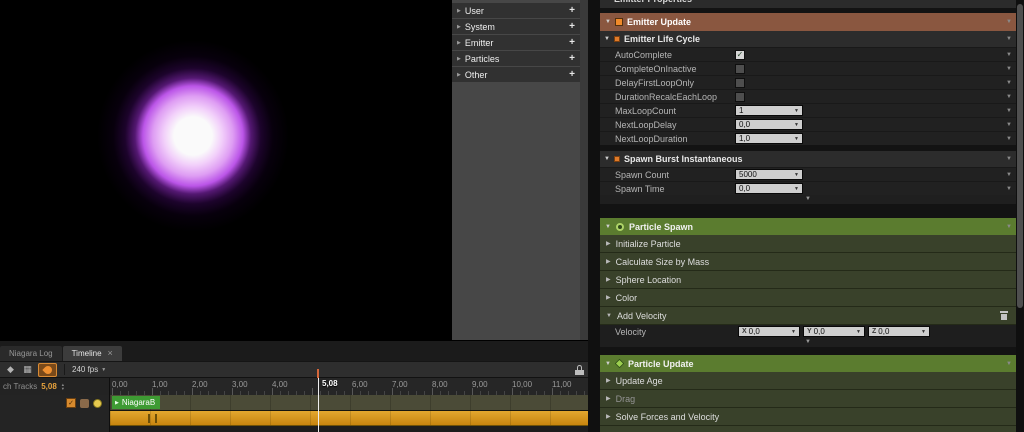 This screenshot has width=1024, height=432. I want to click on search-tracks-input: ch Tracks, so click(20, 386).